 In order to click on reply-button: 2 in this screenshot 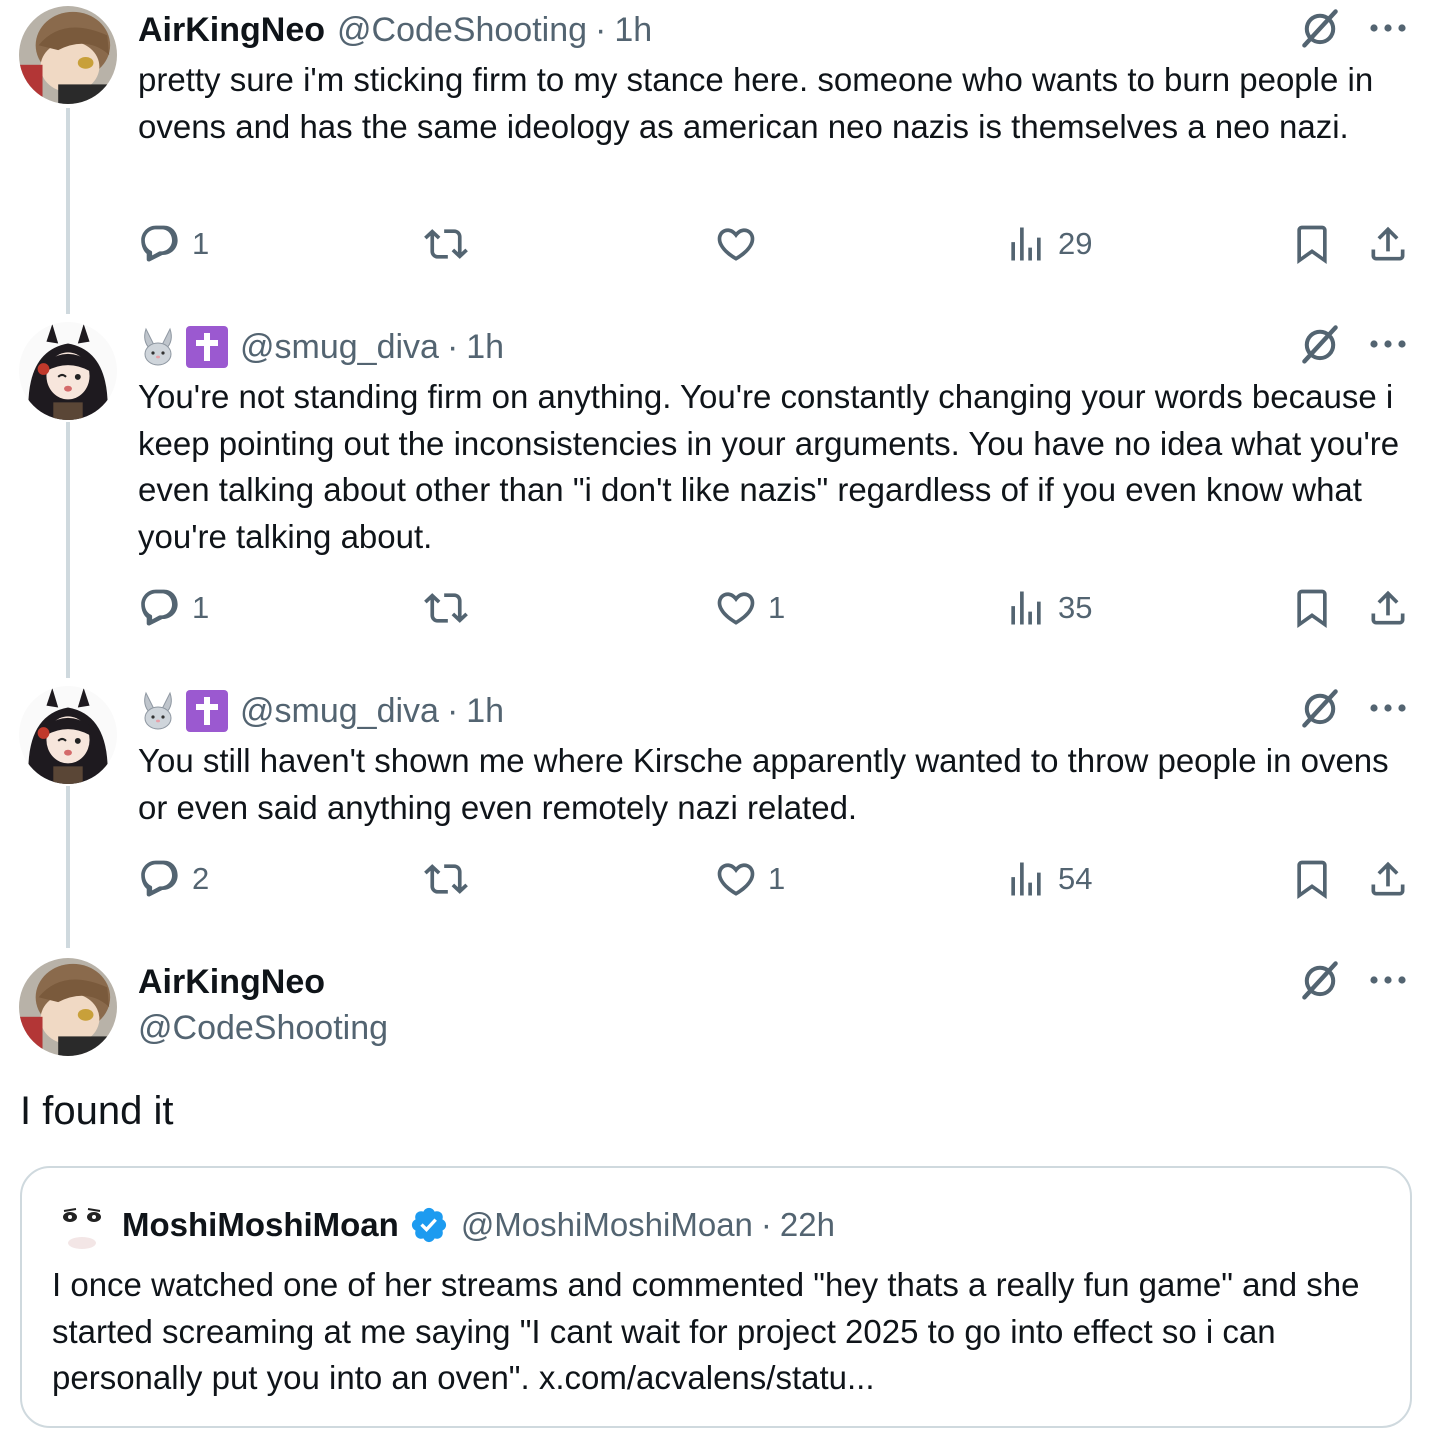, I will do `click(173, 879)`.